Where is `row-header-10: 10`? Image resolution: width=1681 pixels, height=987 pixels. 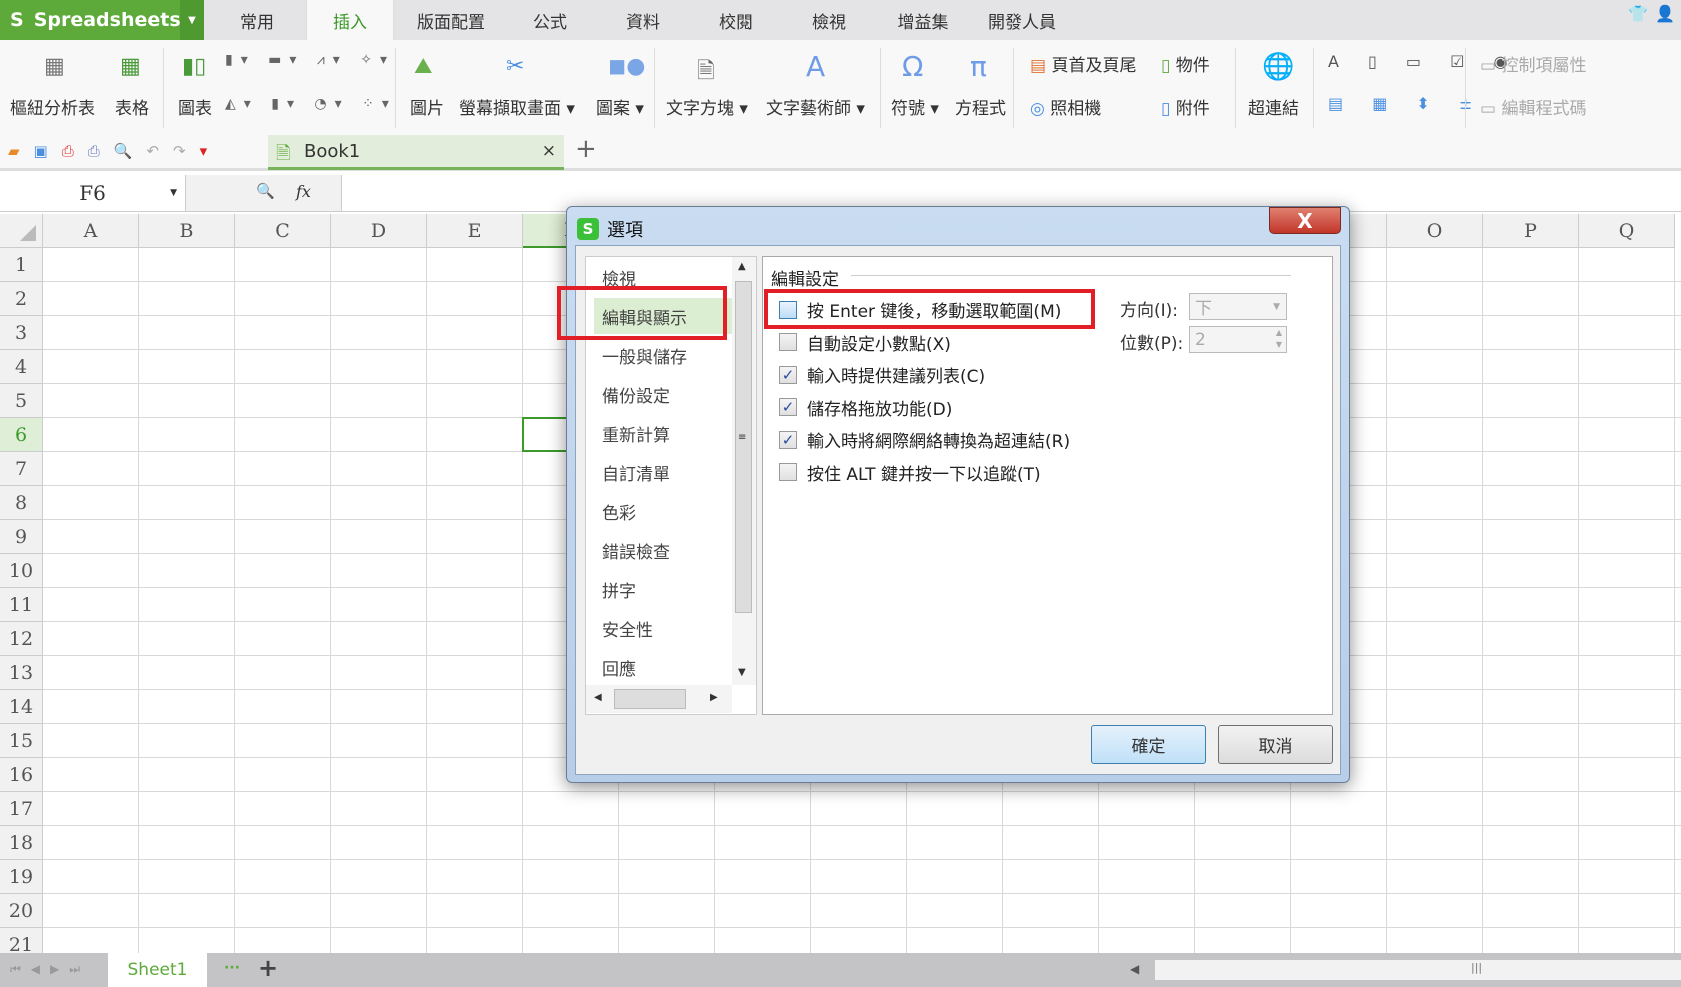 row-header-10: 10 is located at coordinates (21, 571).